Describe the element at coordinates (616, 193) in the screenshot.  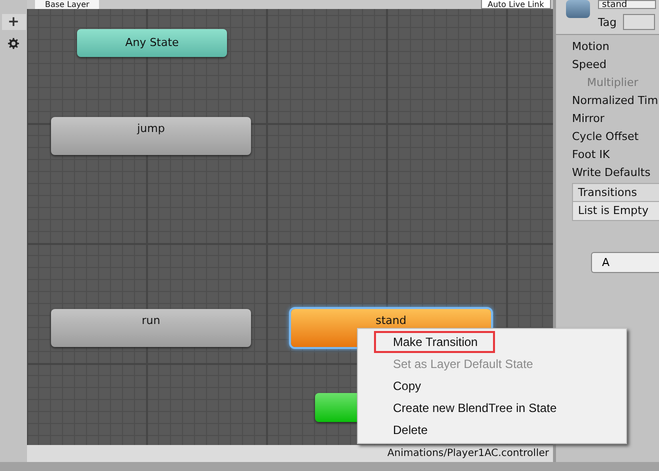
I see `transitions-header: Transitions` at that location.